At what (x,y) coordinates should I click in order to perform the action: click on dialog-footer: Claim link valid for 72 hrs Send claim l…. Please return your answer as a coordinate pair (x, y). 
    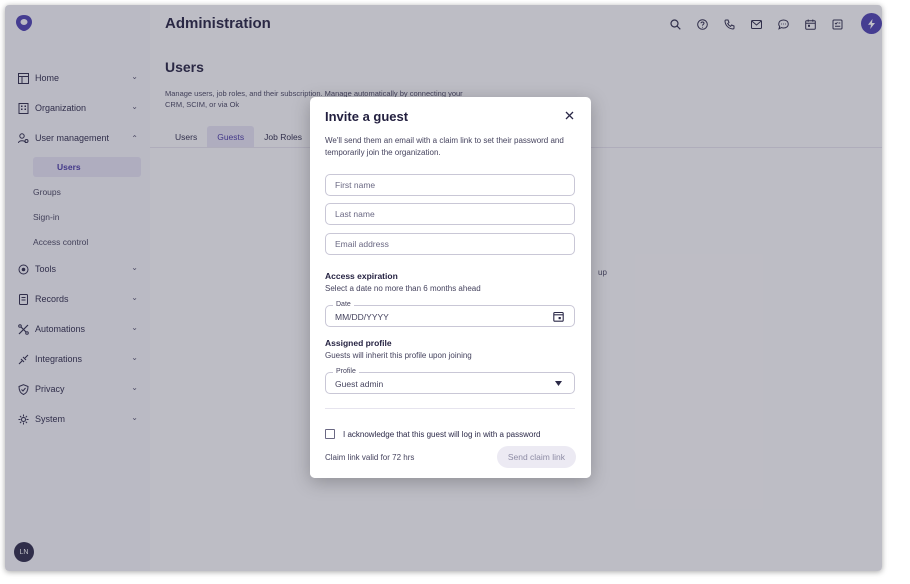
    Looking at the image, I should click on (450, 459).